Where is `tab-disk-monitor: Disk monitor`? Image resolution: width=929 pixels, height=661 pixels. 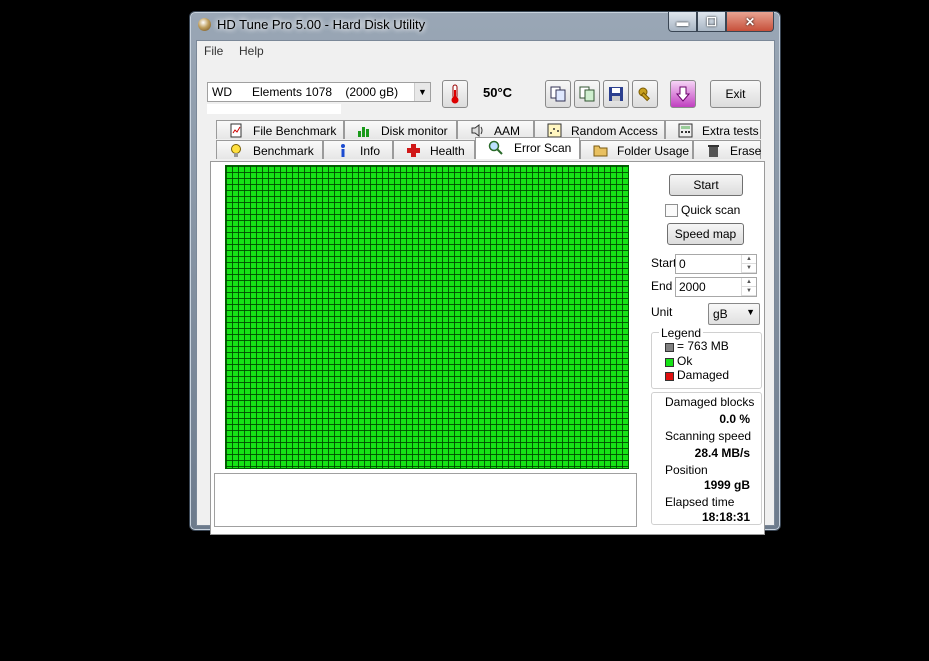 tab-disk-monitor: Disk monitor is located at coordinates (400, 129).